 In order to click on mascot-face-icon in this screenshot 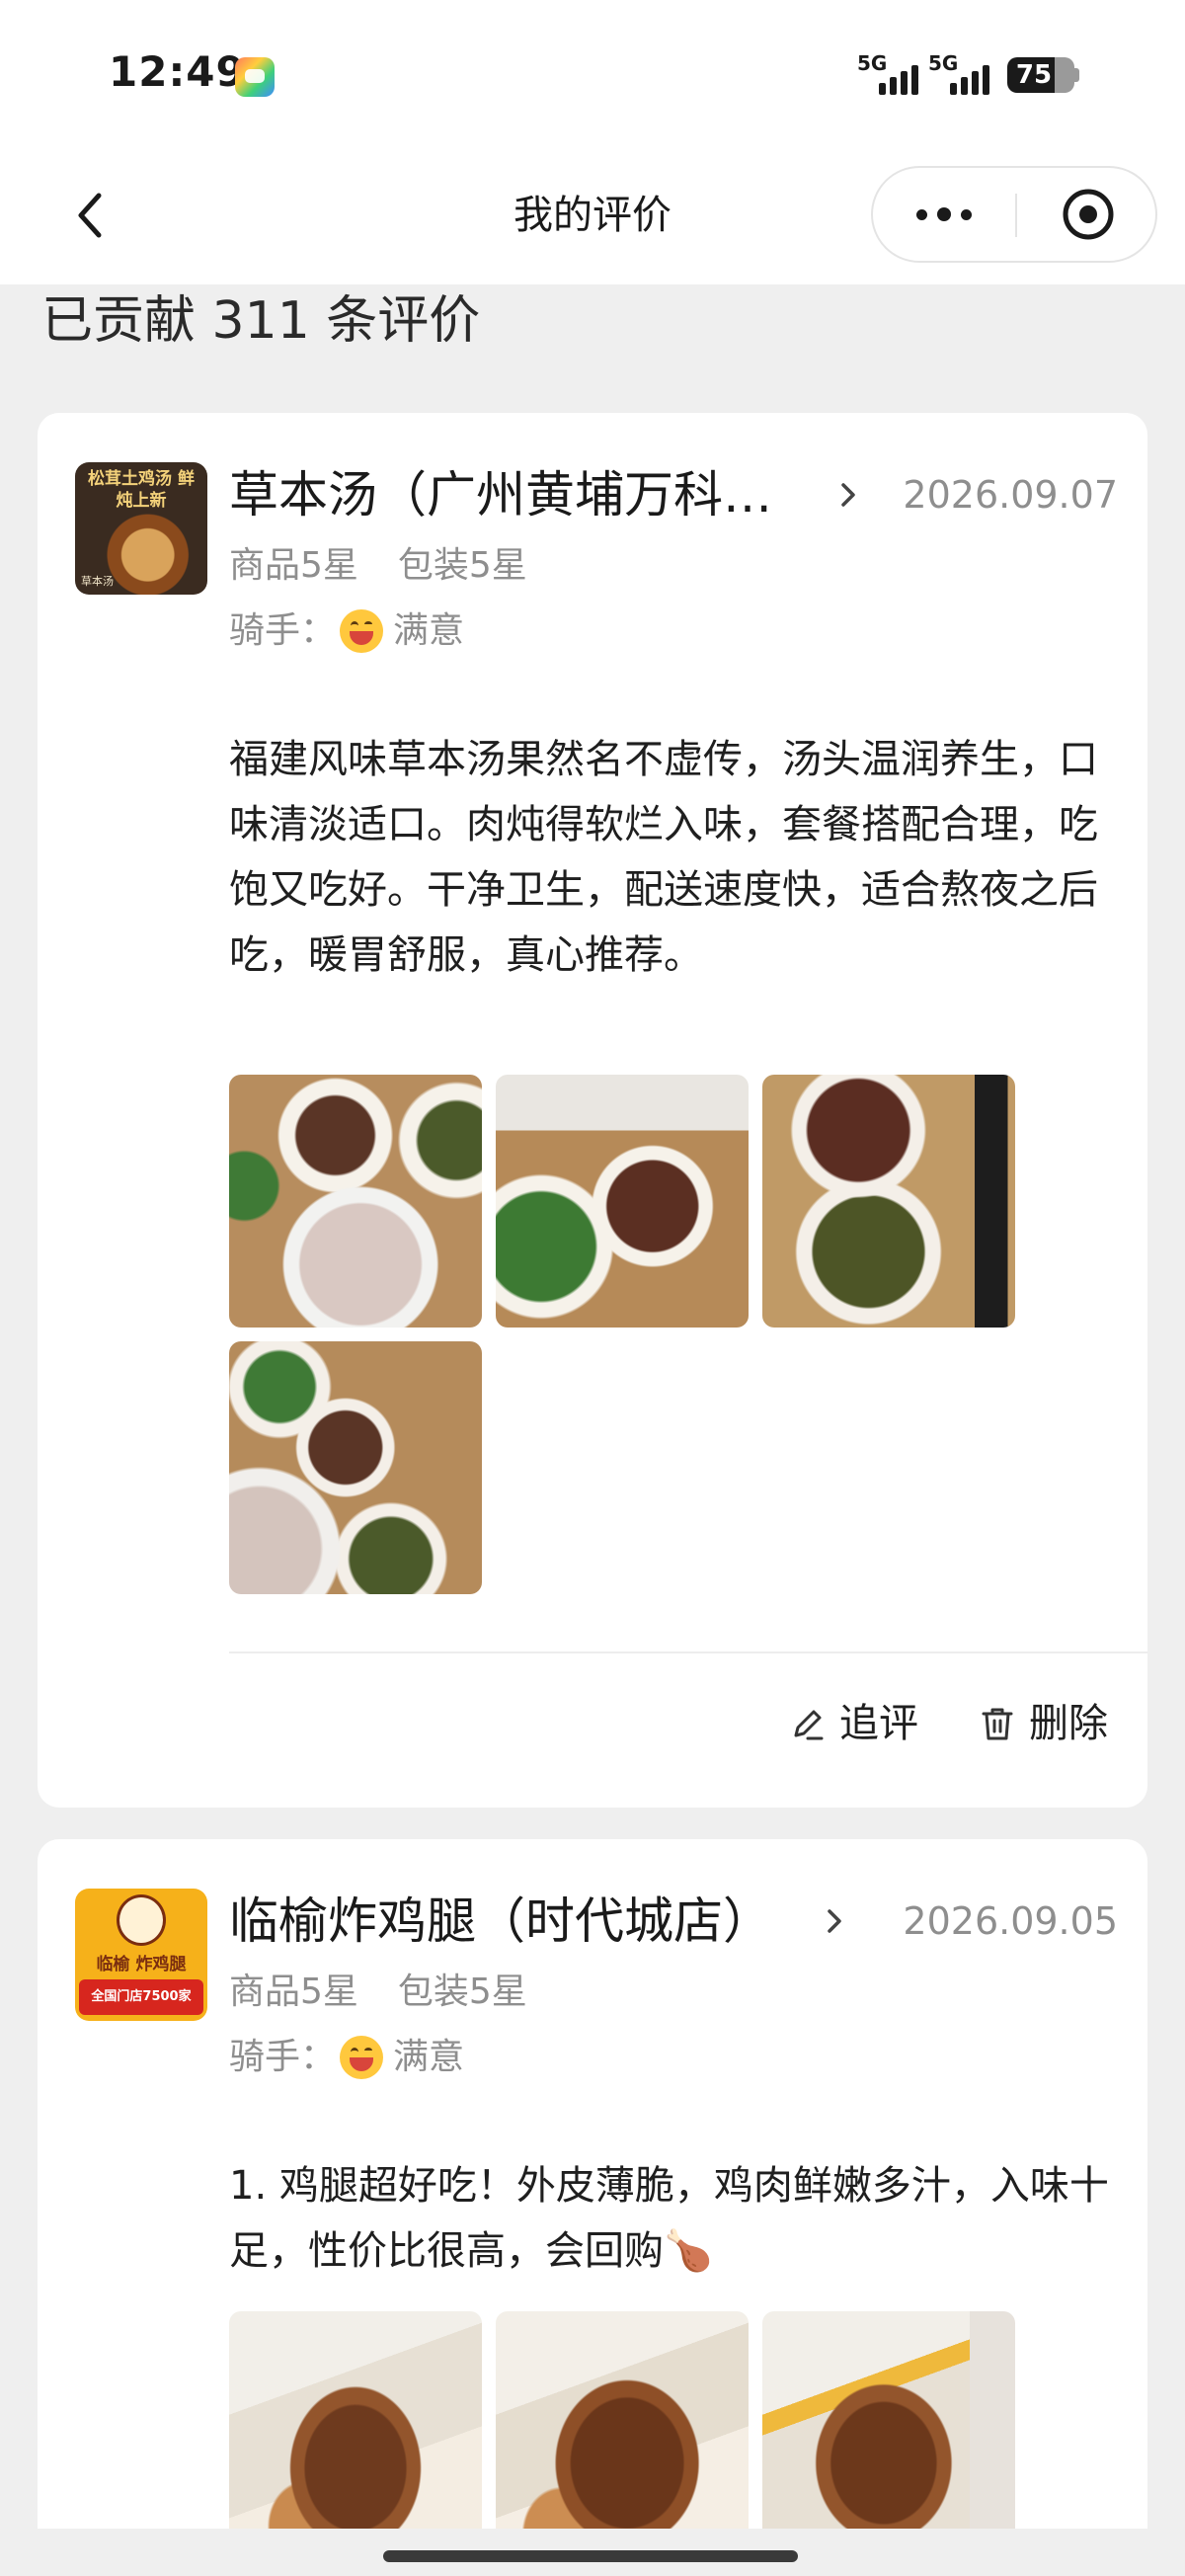, I will do `click(142, 1920)`.